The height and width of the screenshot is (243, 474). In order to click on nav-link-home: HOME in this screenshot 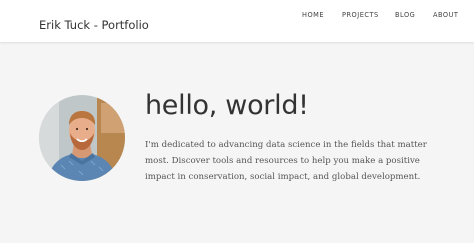, I will do `click(313, 15)`.